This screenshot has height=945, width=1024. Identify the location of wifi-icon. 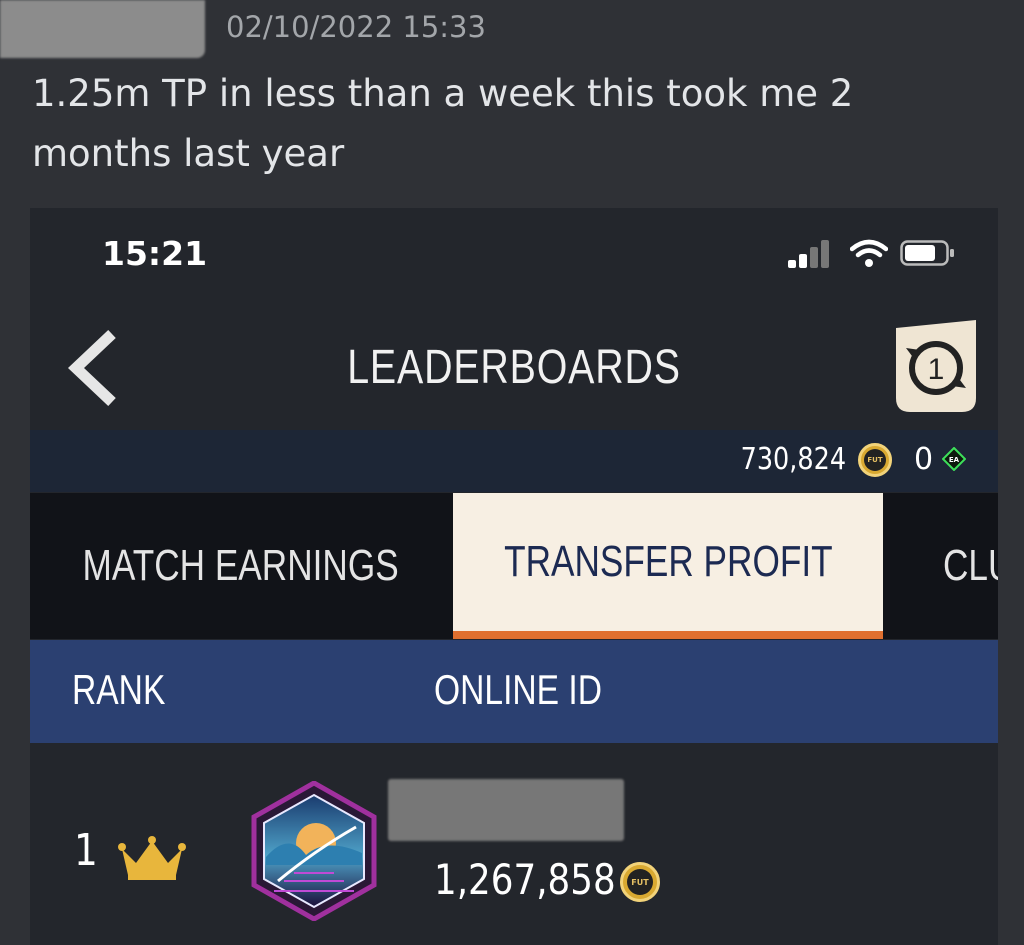
(869, 253).